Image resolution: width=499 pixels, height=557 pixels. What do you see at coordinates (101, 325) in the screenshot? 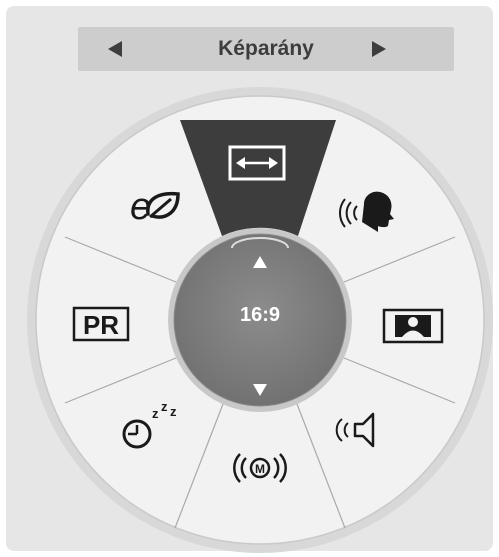
I see `svg-text: PR` at bounding box center [101, 325].